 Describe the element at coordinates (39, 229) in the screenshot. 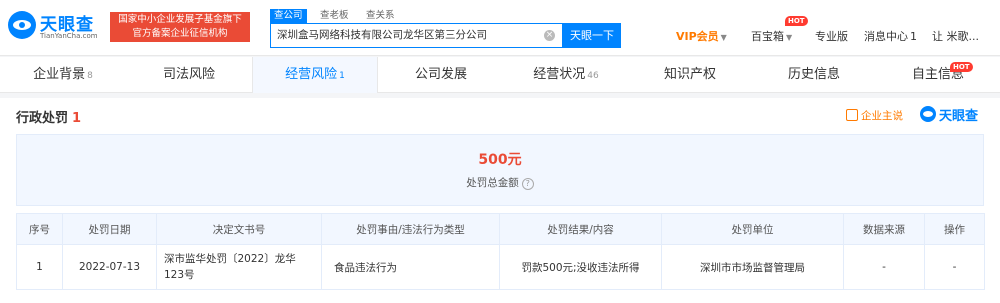

I see `column-header: 序号` at that location.